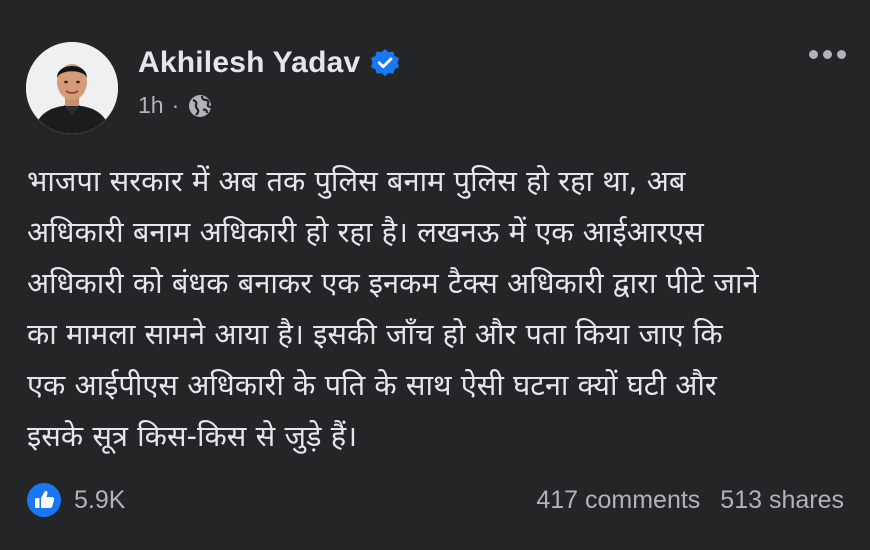 The height and width of the screenshot is (550, 870). What do you see at coordinates (44, 500) in the screenshot?
I see `like-icon` at bounding box center [44, 500].